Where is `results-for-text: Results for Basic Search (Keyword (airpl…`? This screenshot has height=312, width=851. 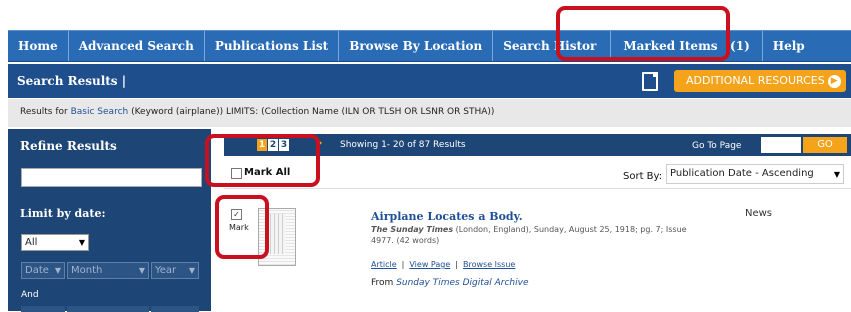 results-for-text: Results for Basic Search (Keyword (airpl… is located at coordinates (257, 112).